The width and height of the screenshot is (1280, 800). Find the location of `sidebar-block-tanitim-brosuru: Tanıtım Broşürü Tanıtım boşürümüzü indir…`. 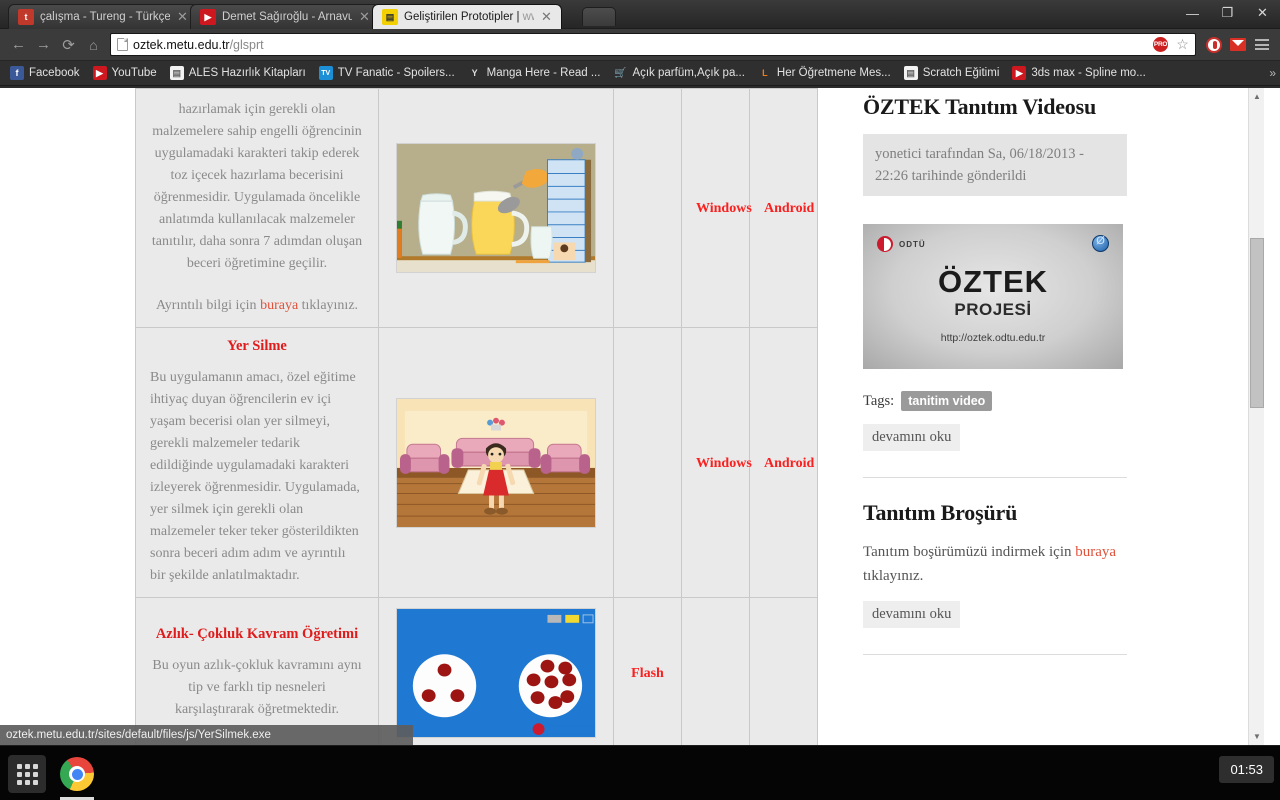

sidebar-block-tanitim-brosuru: Tanıtım Broşürü Tanıtım boşürümüzü indir… is located at coordinates (995, 577).